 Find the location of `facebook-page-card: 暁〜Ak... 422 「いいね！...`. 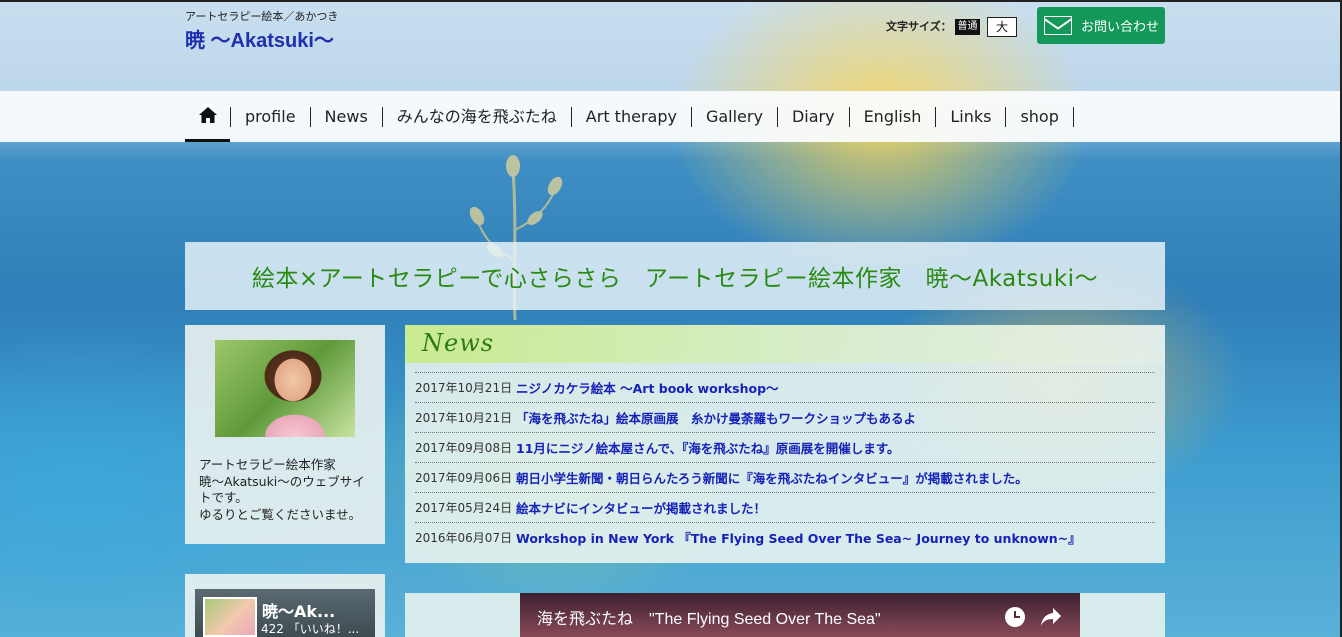

facebook-page-card: 暁〜Ak... 422 「いいね！... is located at coordinates (285, 613).